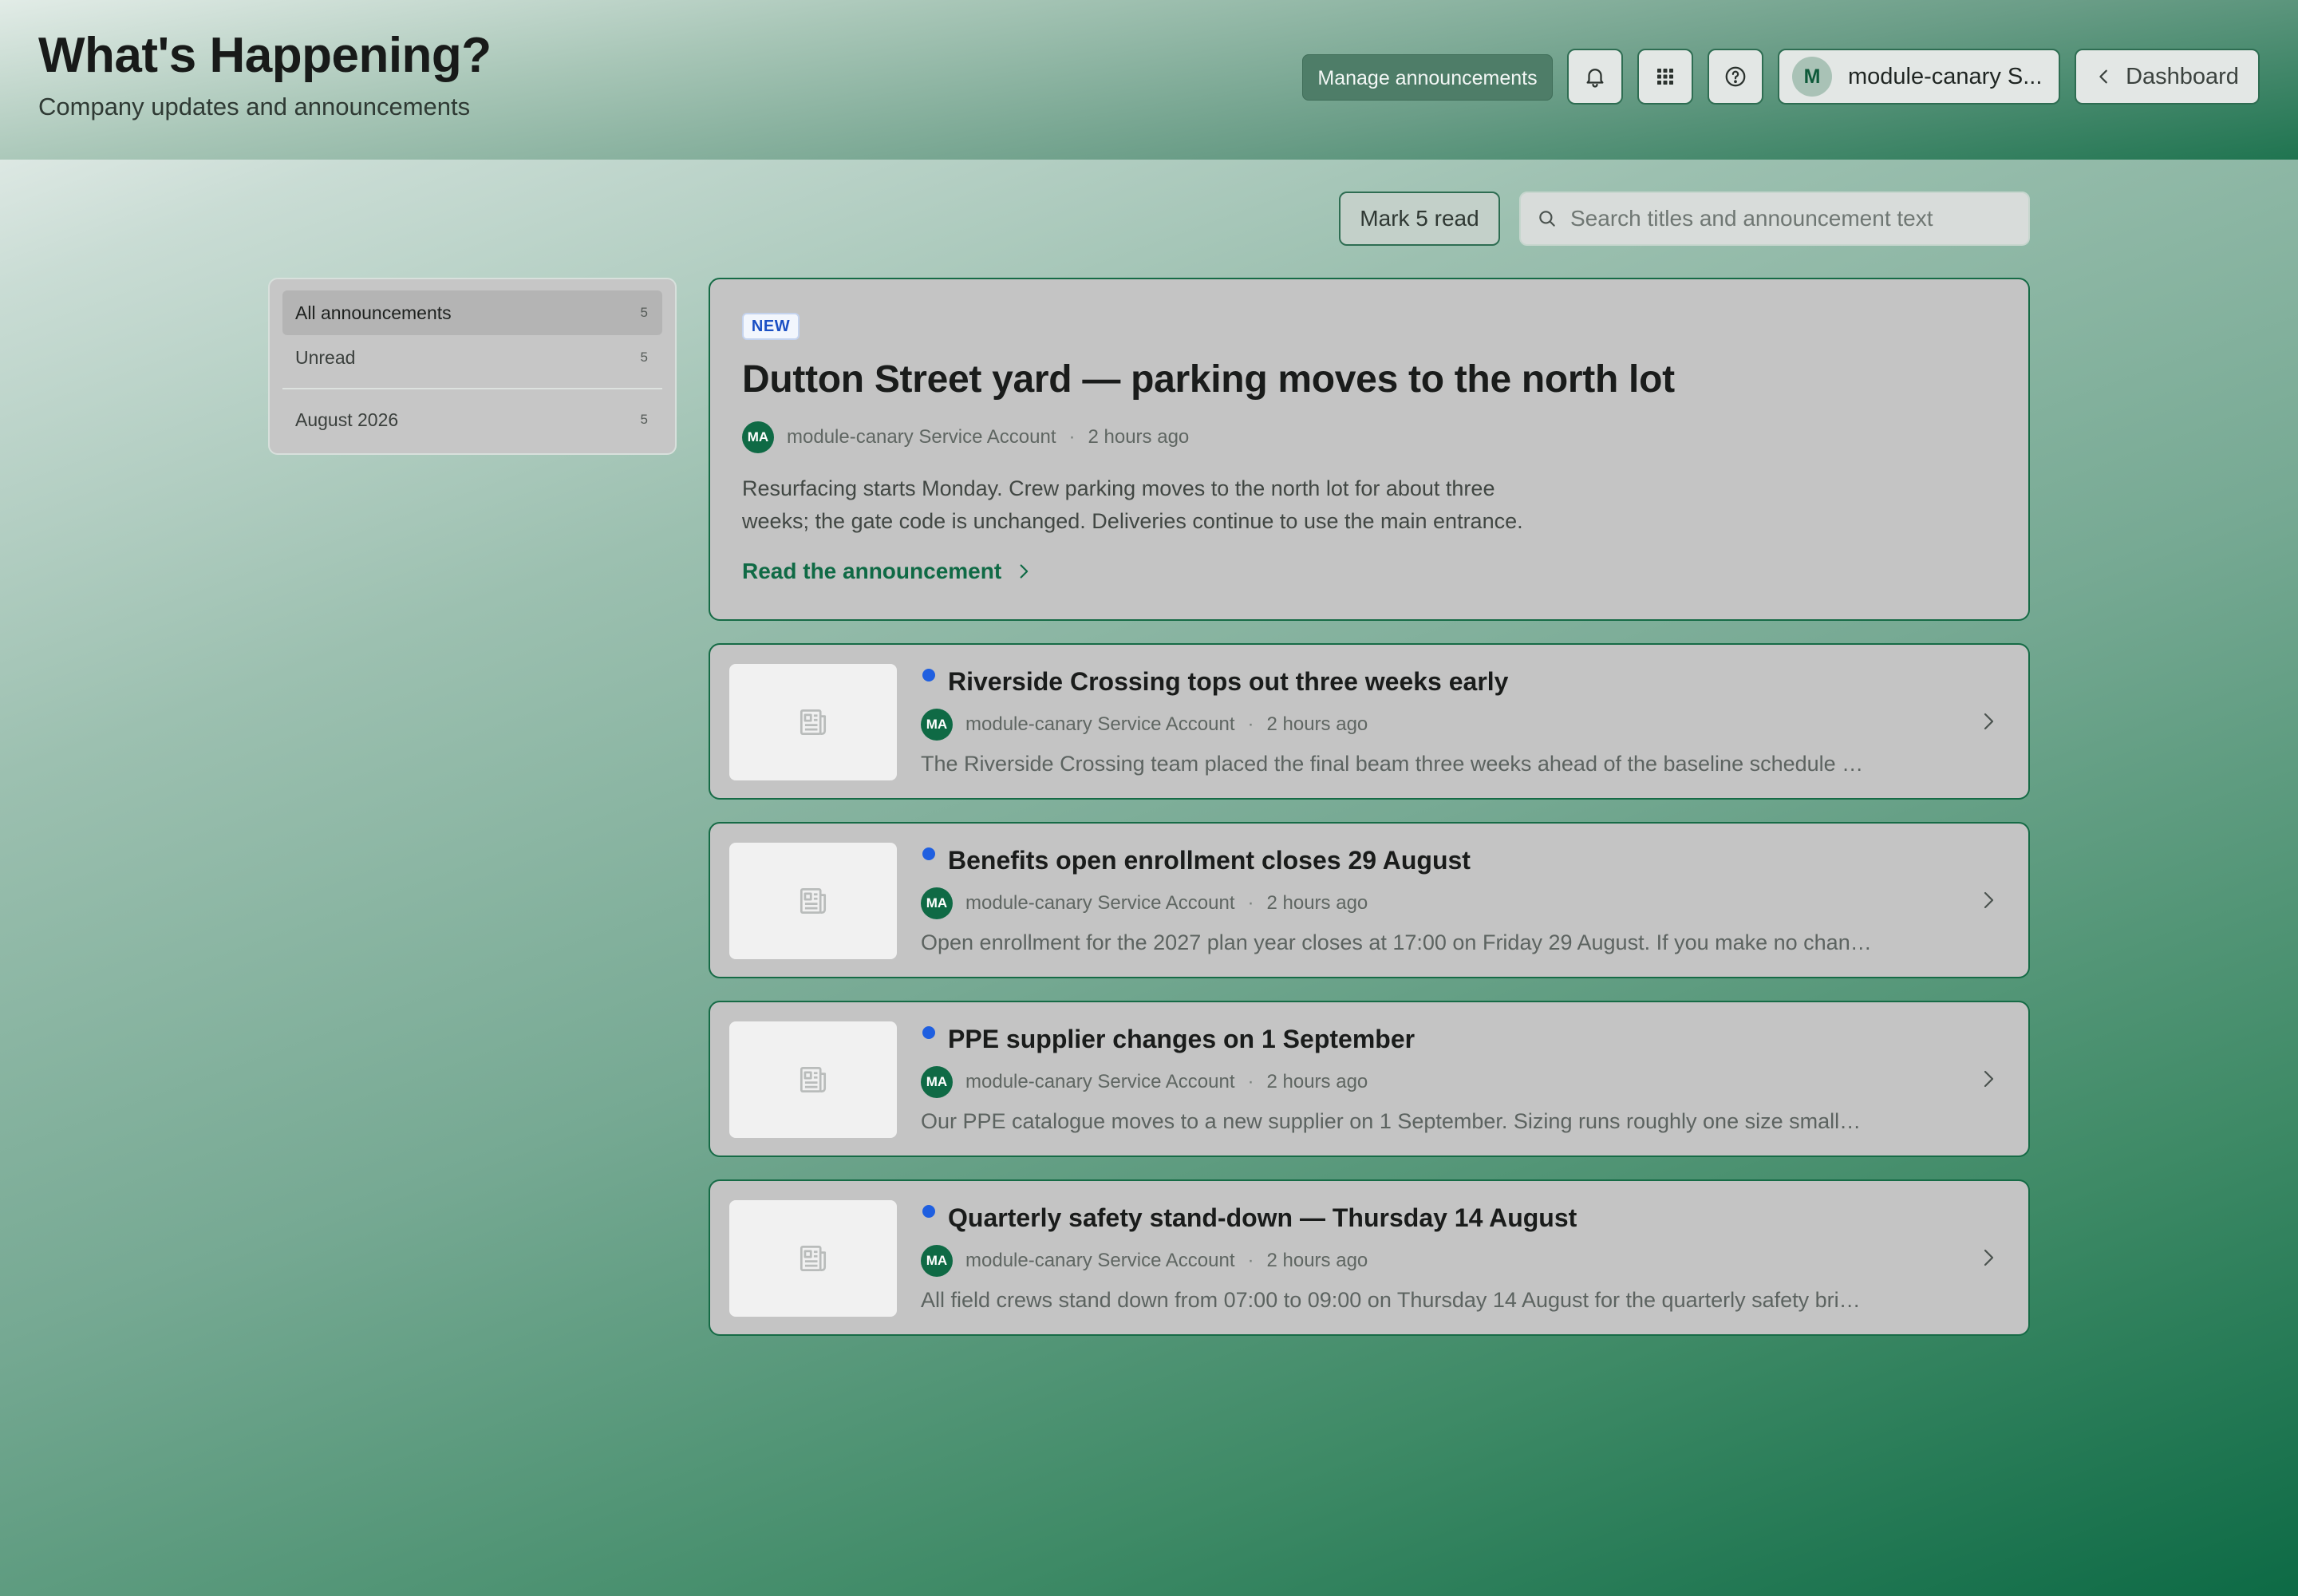 This screenshot has height=1596, width=2298. I want to click on bell-icon, so click(1595, 78).